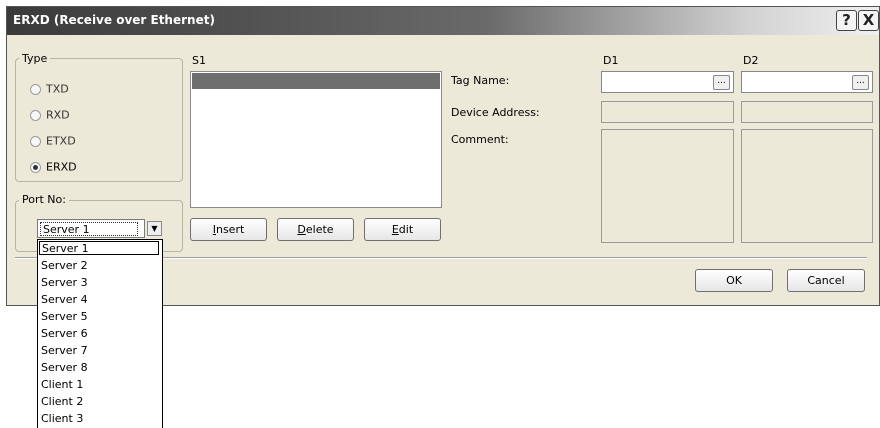 The height and width of the screenshot is (428, 880). Describe the element at coordinates (64, 368) in the screenshot. I see `port-option: Server 8` at that location.